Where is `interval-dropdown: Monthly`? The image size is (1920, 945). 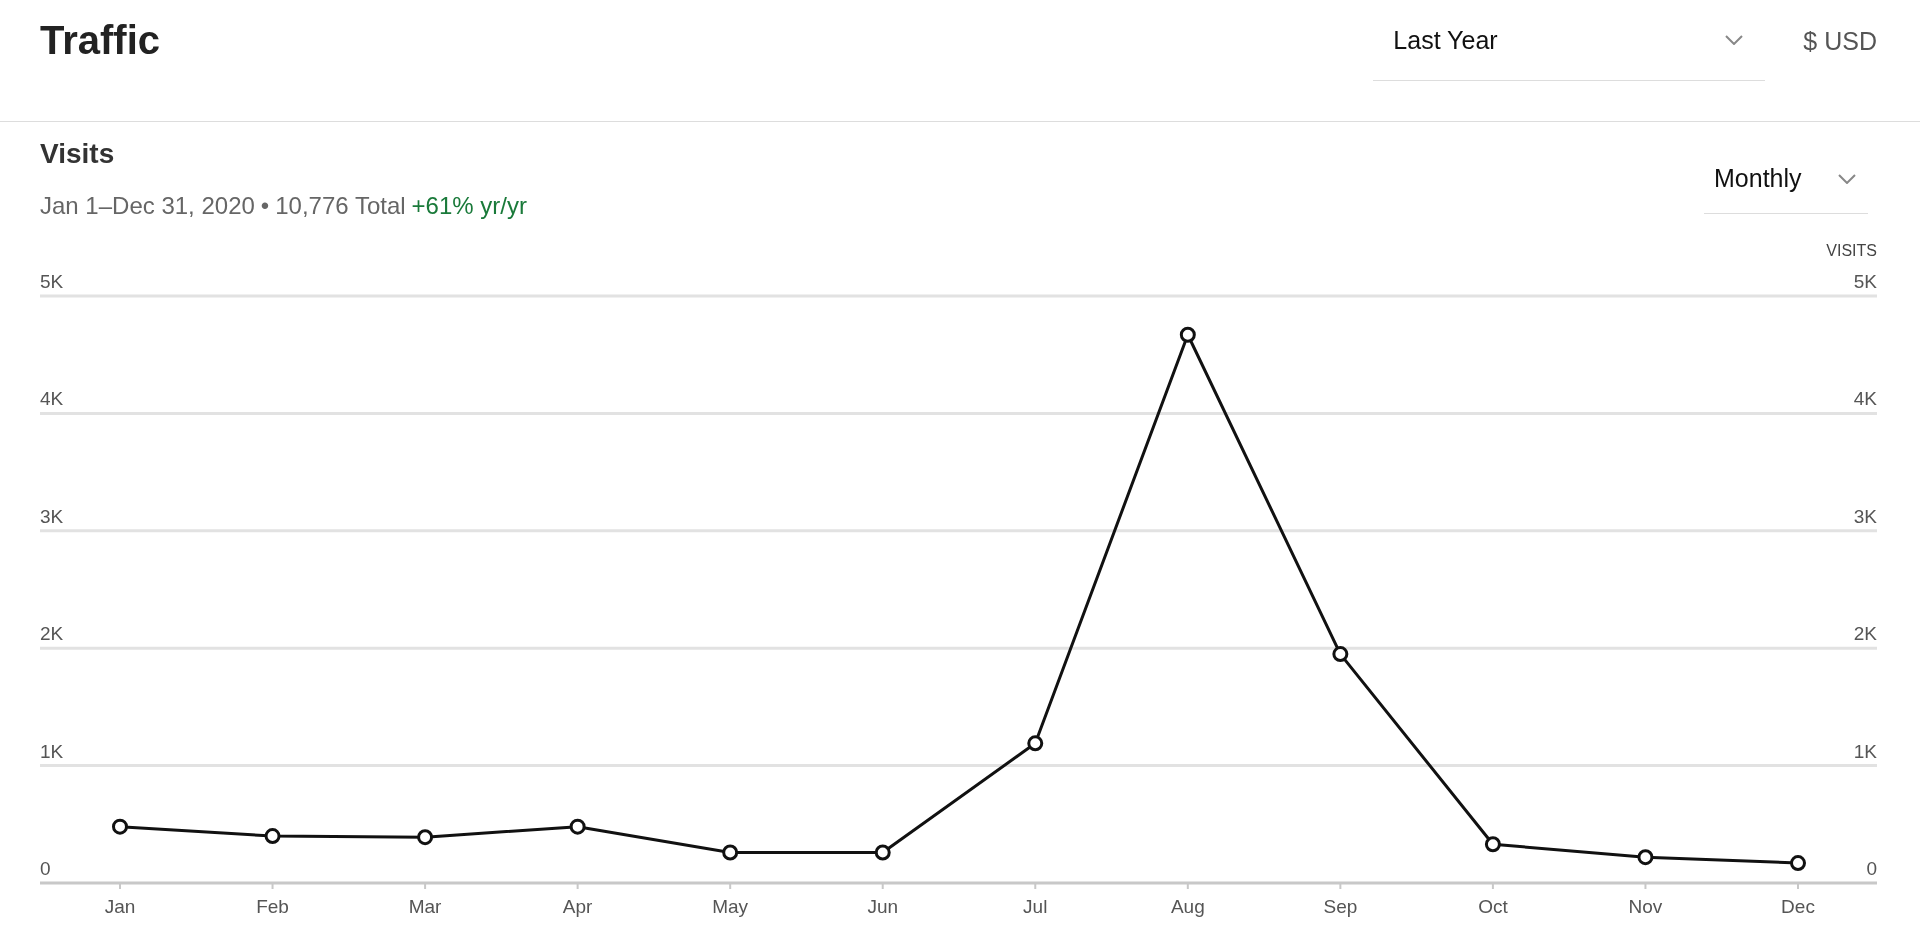 interval-dropdown: Monthly is located at coordinates (1786, 179).